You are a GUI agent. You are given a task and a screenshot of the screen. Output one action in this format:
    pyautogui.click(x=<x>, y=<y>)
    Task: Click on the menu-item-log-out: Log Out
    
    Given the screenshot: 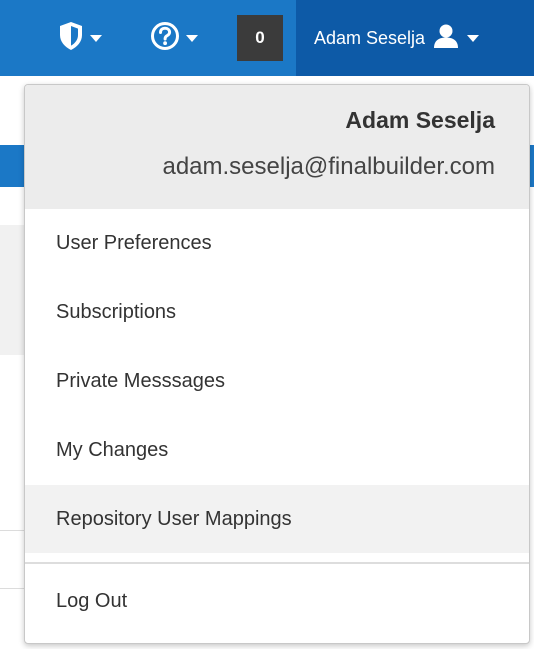 What is the action you would take?
    pyautogui.click(x=277, y=601)
    